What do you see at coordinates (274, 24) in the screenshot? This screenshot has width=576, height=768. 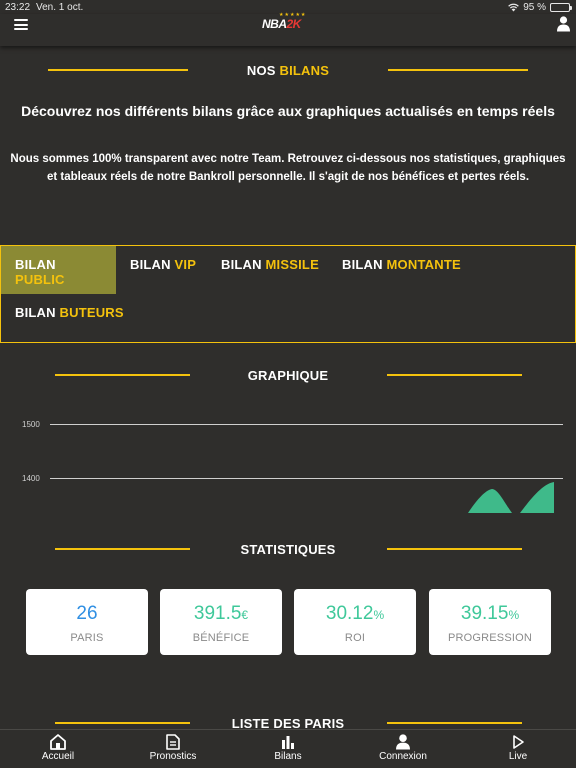 I see `logo-text-white: NBA` at bounding box center [274, 24].